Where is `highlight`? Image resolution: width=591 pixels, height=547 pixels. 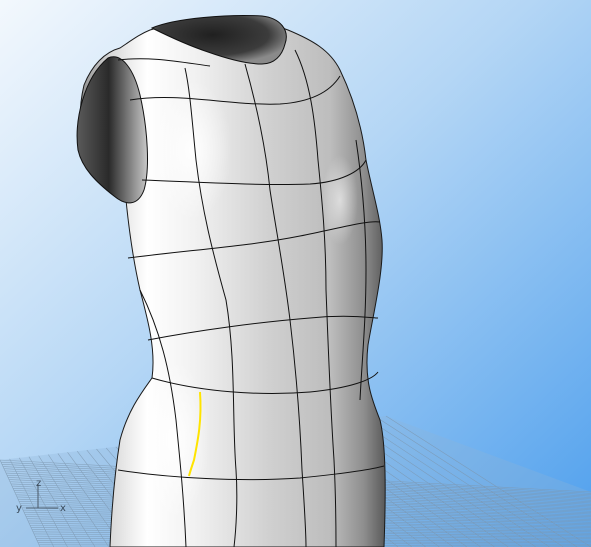
highlight is located at coordinates (340, 200).